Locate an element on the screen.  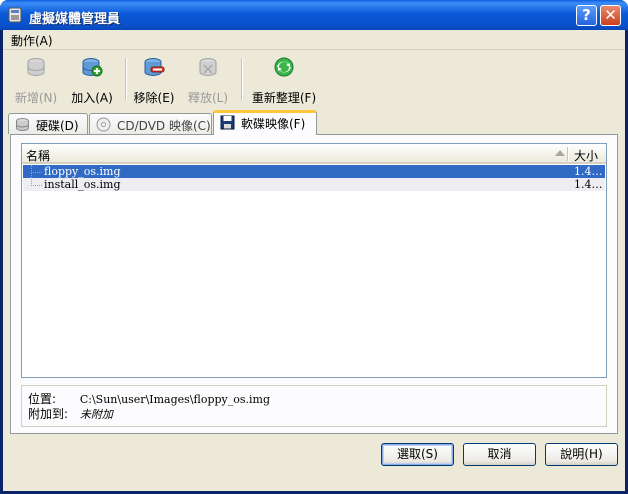
hard-disk-icon is located at coordinates (22, 124).